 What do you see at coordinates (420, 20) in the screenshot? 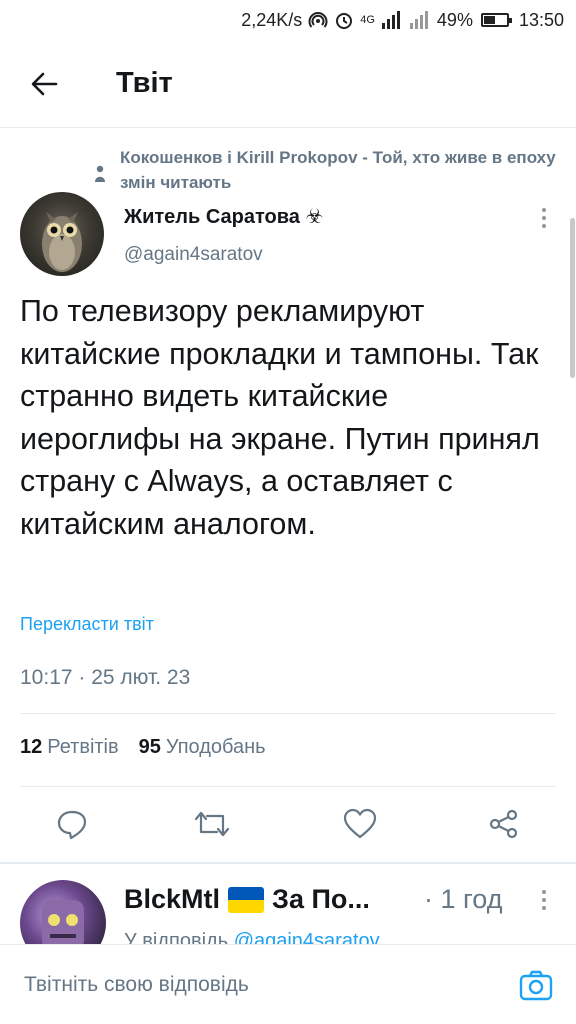
I see `signal-weak-icon` at bounding box center [420, 20].